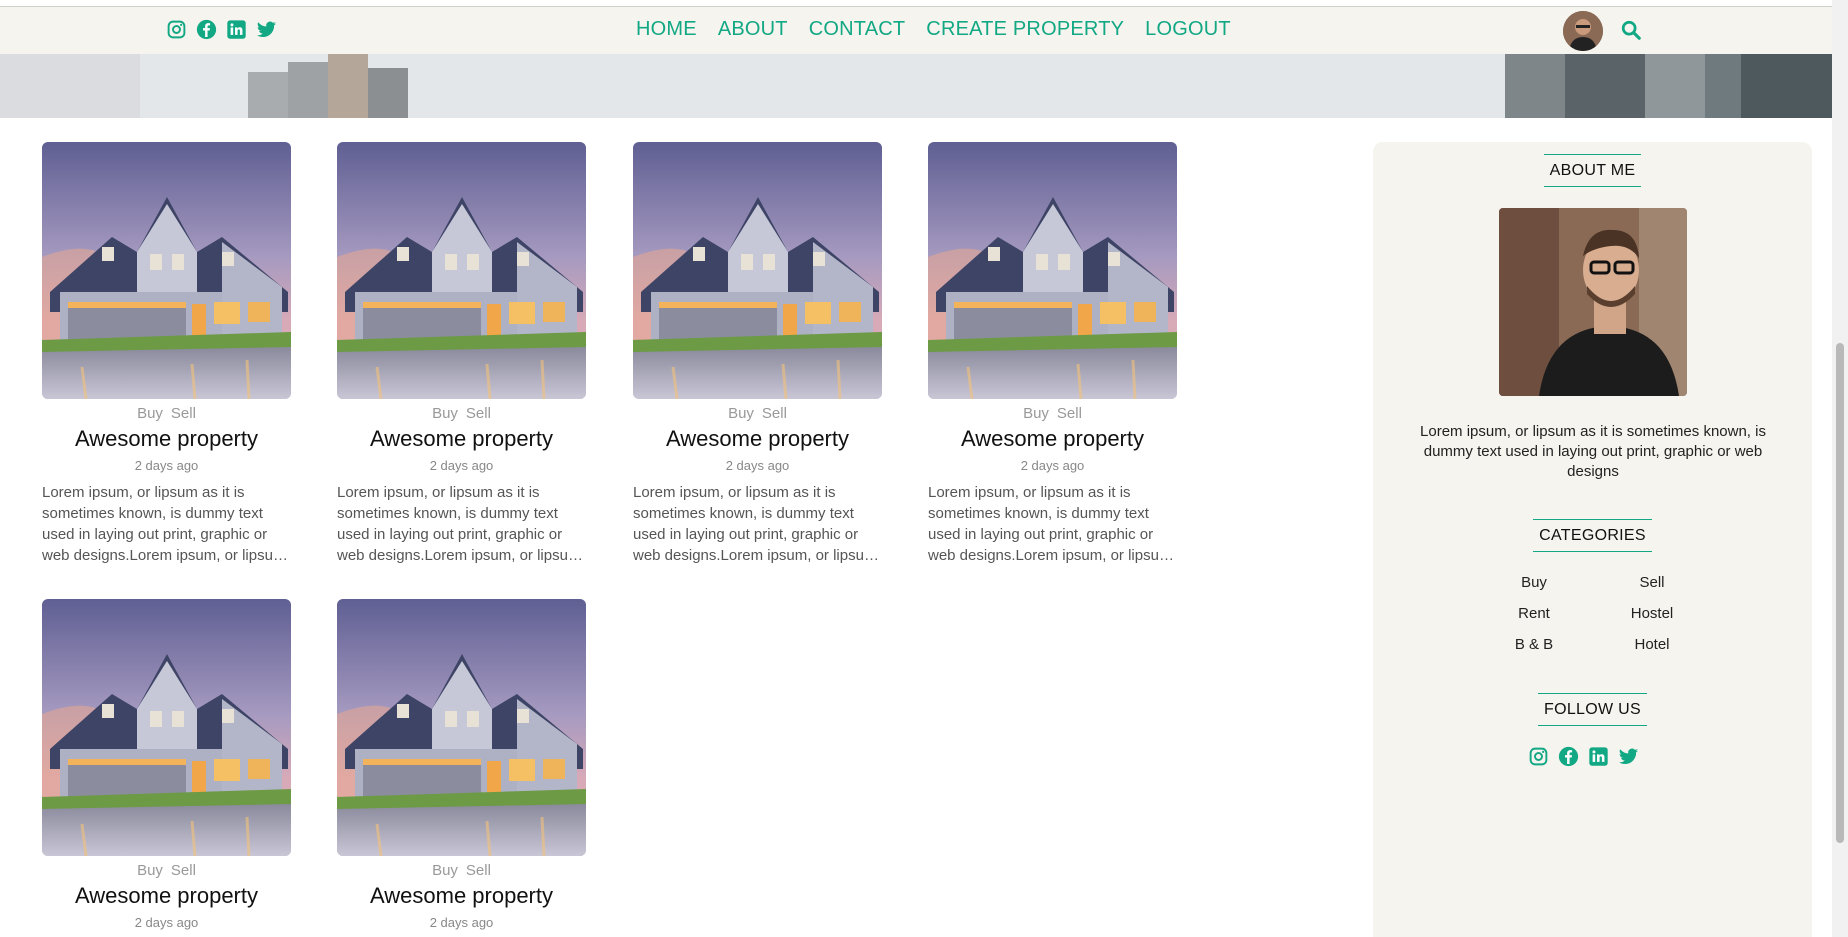 The image size is (1848, 937). What do you see at coordinates (1593, 302) in the screenshot?
I see `author-photo` at bounding box center [1593, 302].